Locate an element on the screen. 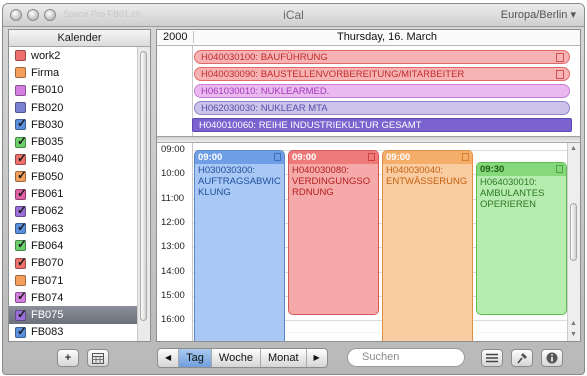  all-day-event: H061030010: NUKLEARMED. is located at coordinates (382, 91).